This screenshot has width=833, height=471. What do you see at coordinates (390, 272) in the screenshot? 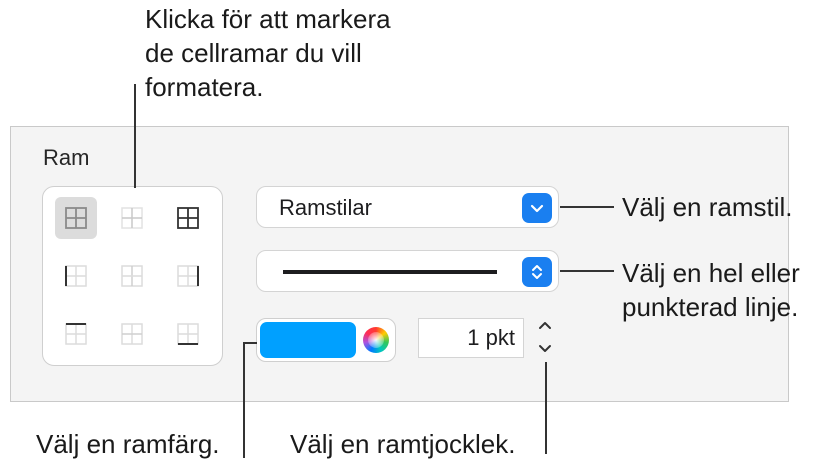
I see `solid-line-preview` at bounding box center [390, 272].